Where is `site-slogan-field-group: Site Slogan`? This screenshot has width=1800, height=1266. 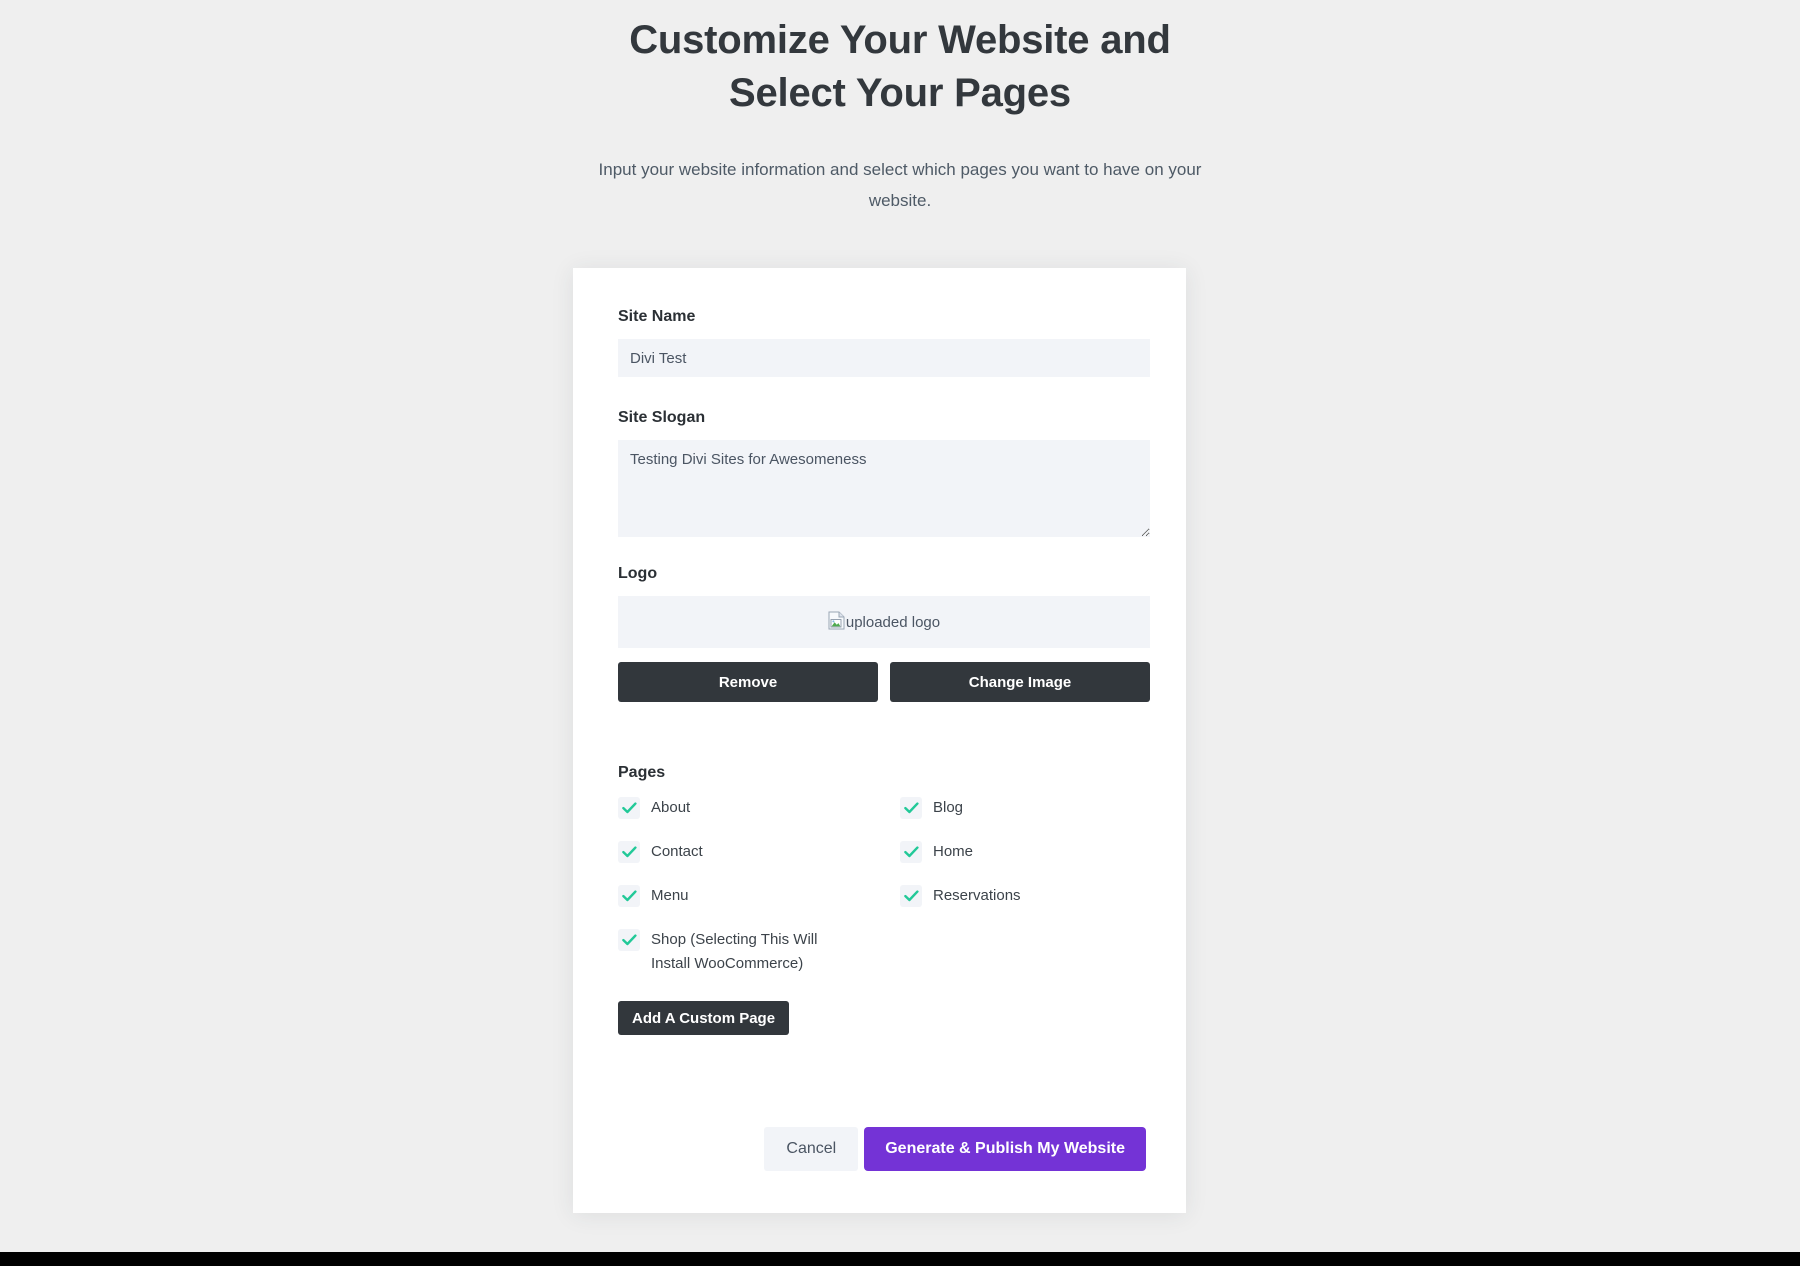
site-slogan-field-group: Site Slogan is located at coordinates (884, 472).